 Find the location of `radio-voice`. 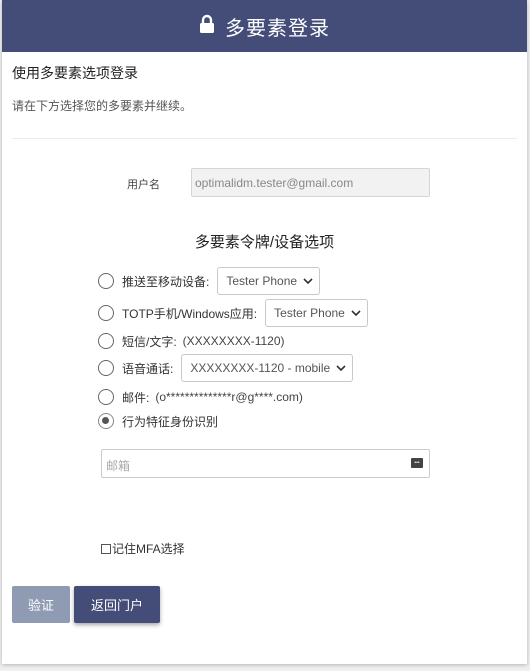

radio-voice is located at coordinates (106, 368).